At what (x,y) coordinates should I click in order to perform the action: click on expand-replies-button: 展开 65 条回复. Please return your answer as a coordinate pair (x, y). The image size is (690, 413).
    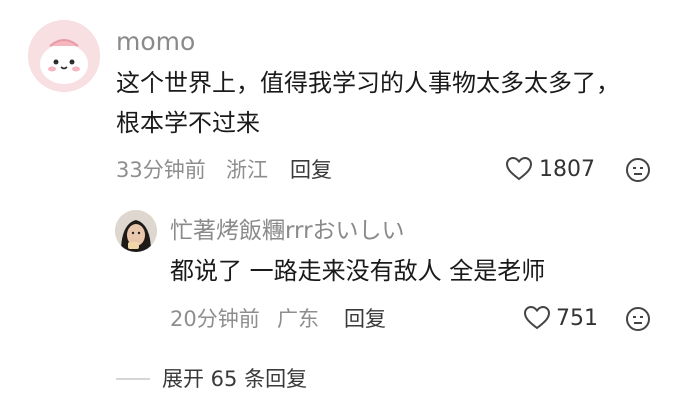
    Looking at the image, I should click on (234, 379).